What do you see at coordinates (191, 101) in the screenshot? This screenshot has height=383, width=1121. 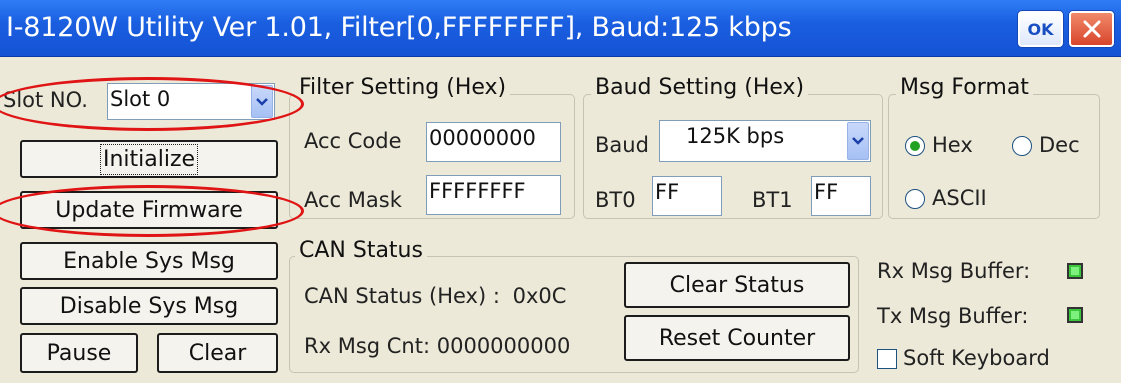 I see `slot-select: Slot 0` at bounding box center [191, 101].